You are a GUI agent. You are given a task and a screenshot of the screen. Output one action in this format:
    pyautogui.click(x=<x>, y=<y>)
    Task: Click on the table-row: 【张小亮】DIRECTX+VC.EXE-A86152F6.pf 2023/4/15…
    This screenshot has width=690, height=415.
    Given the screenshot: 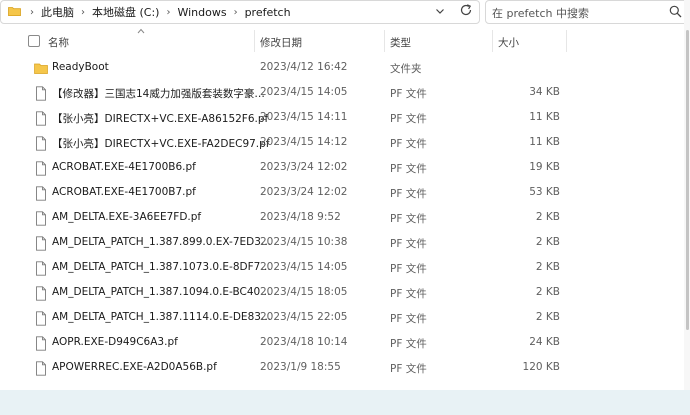 What is the action you would take?
    pyautogui.click(x=306, y=118)
    